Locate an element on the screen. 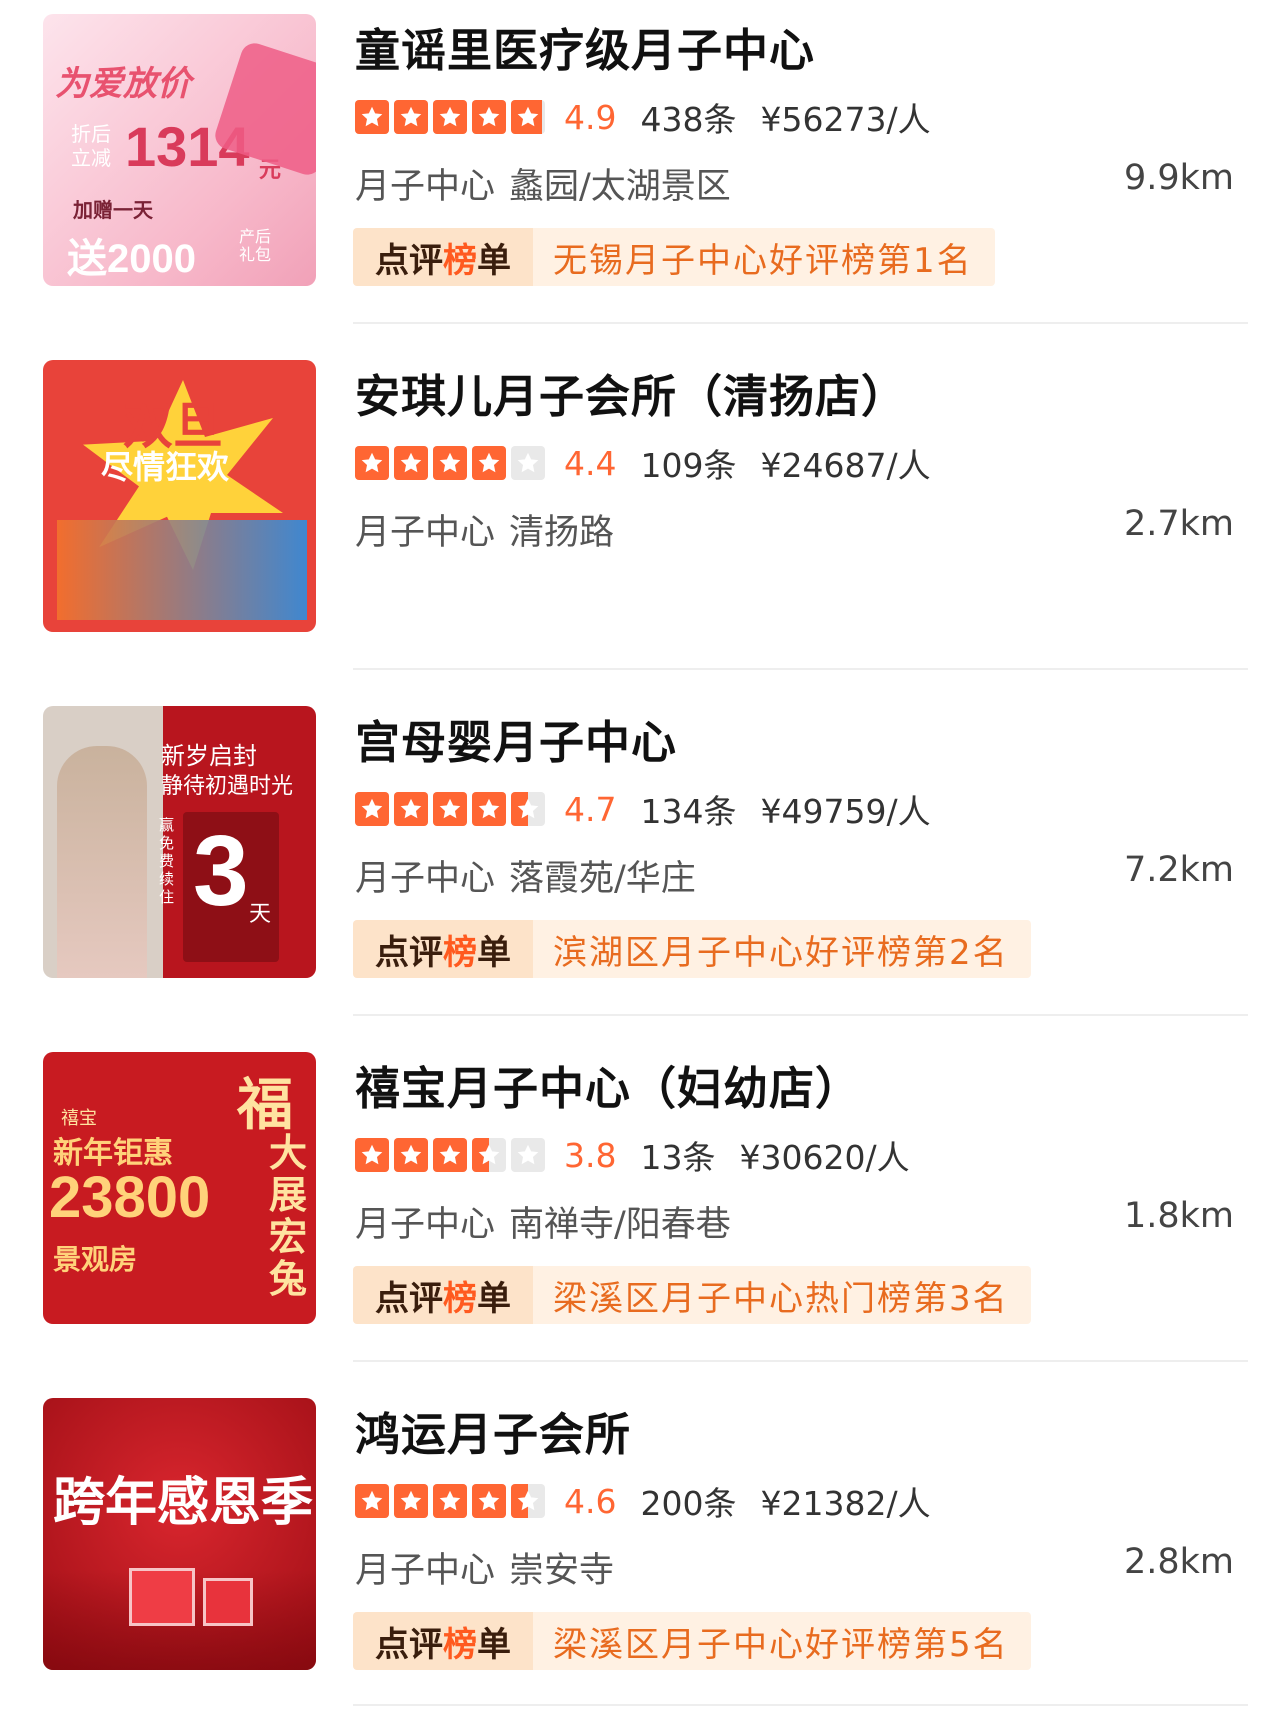  distance-label: 7.2km is located at coordinates (1178, 870).